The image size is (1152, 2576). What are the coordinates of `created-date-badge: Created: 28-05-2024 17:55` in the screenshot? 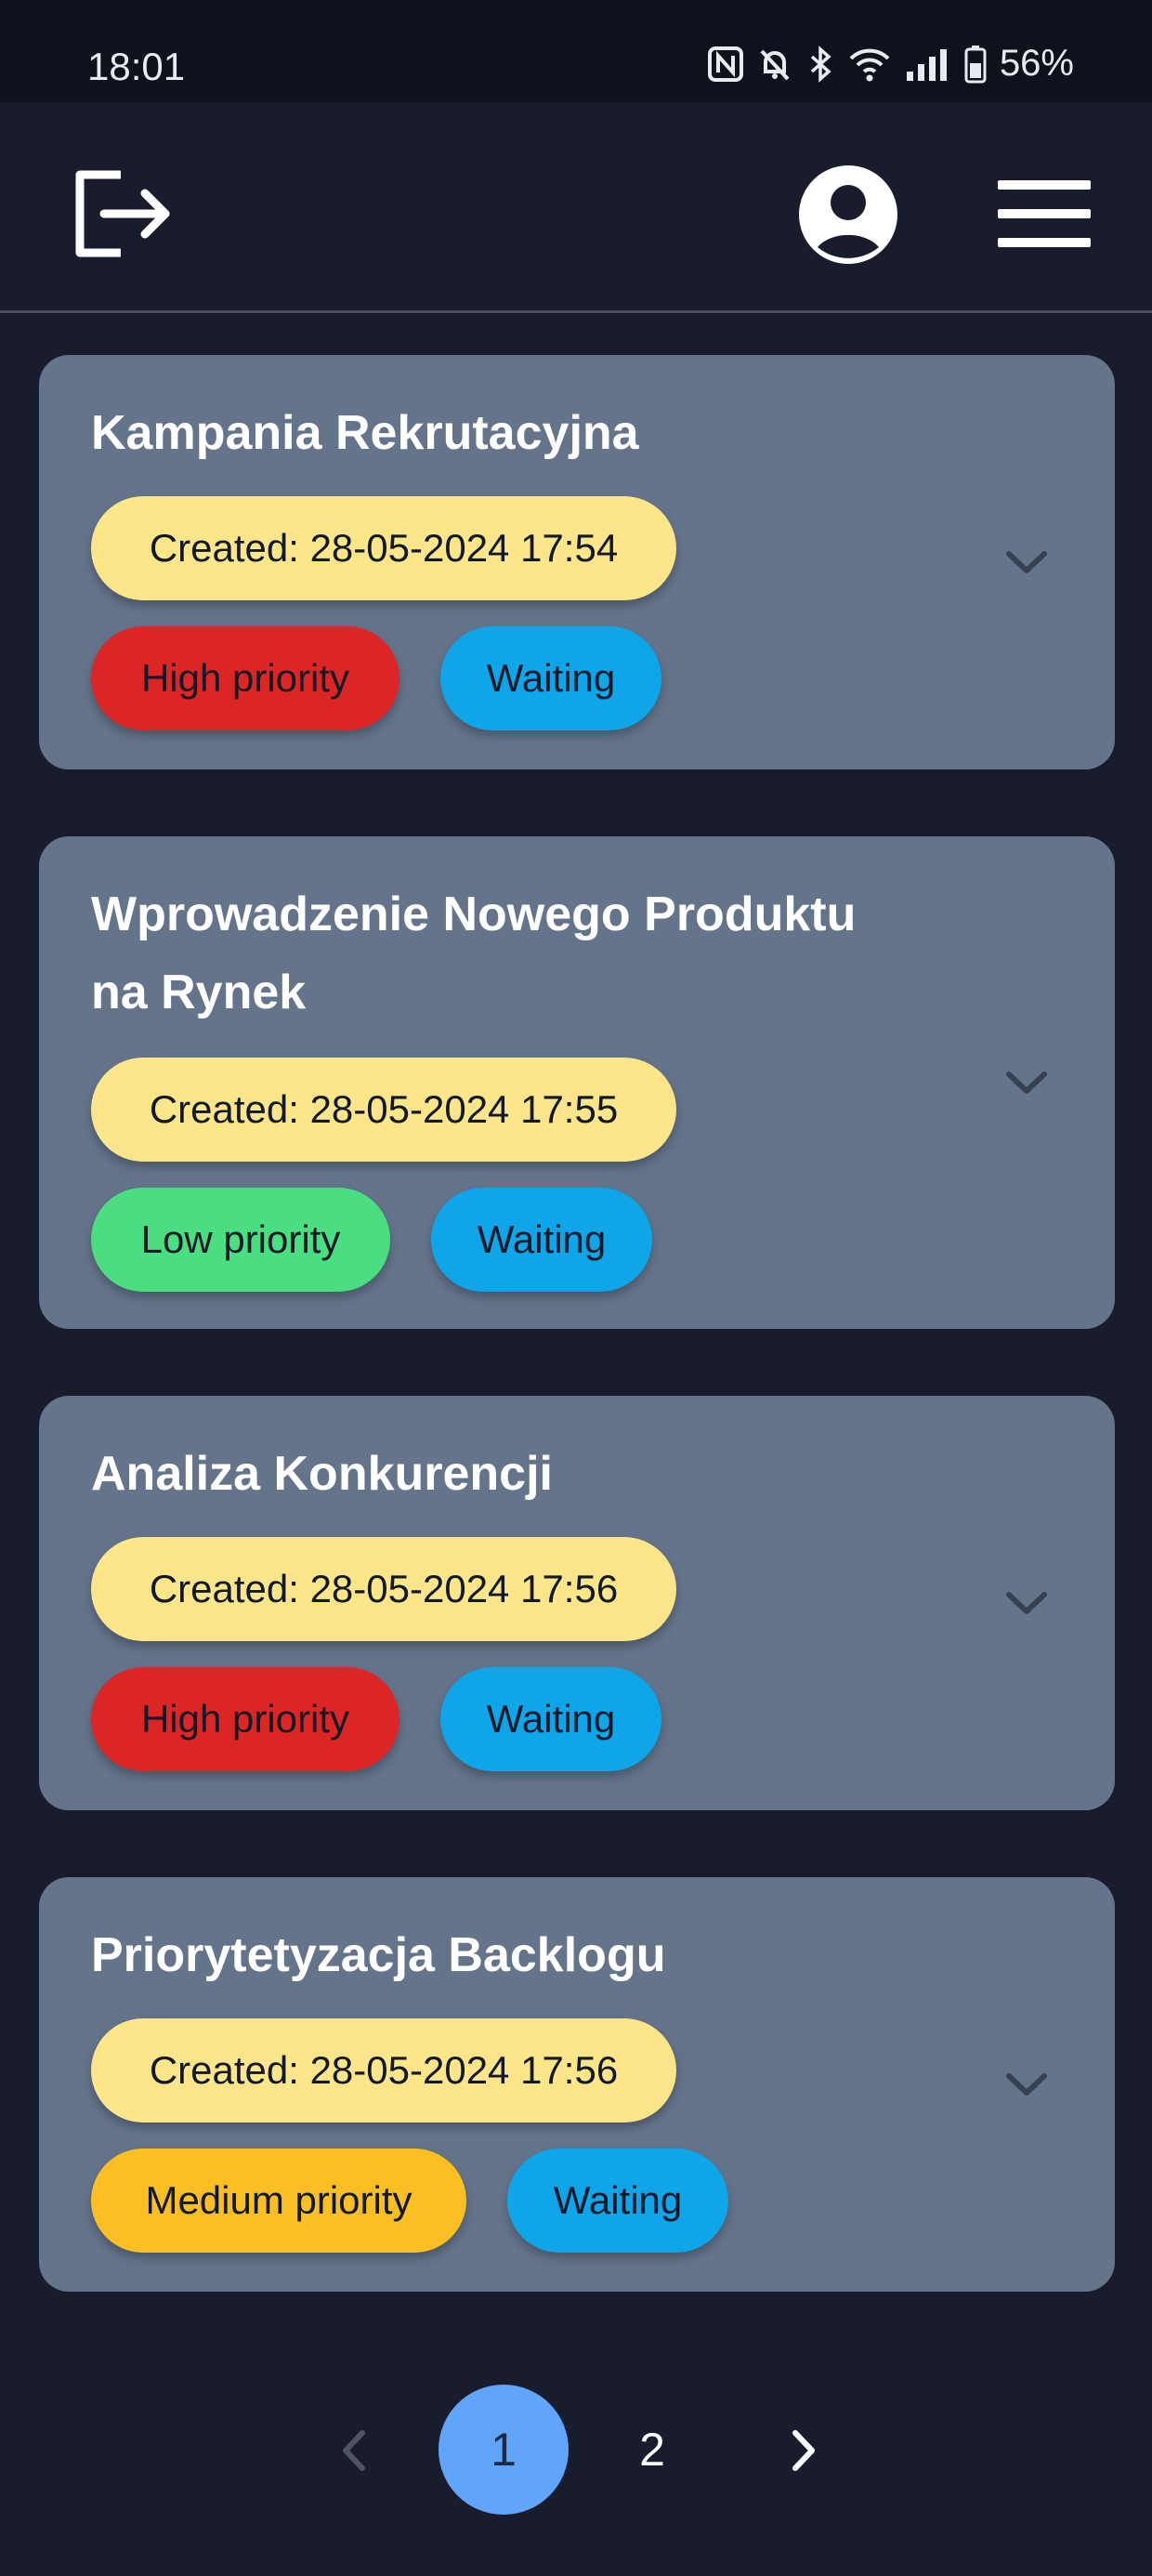 It's located at (383, 1110).